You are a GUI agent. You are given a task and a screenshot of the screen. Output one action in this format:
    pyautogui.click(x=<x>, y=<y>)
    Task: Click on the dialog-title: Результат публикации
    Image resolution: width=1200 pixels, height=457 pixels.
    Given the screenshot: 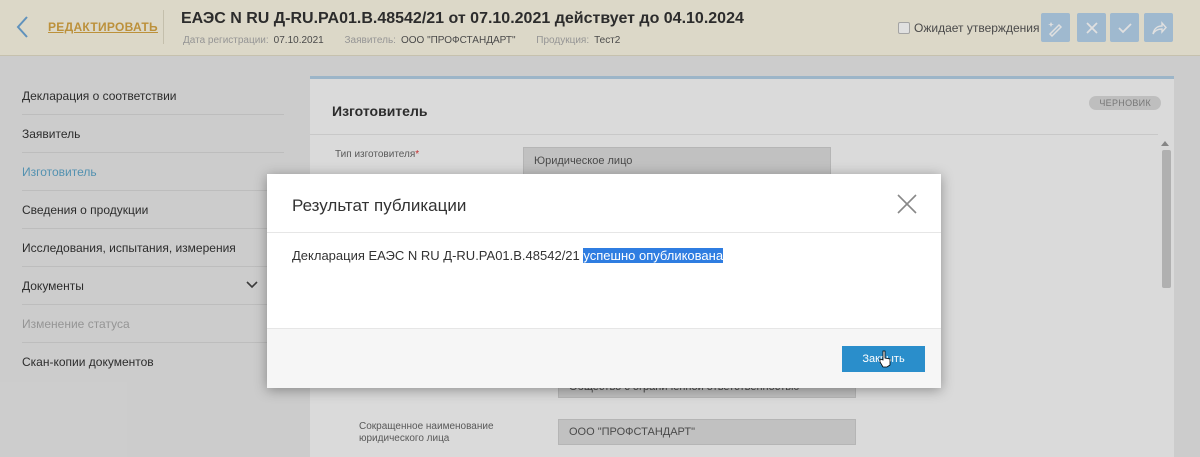 What is the action you would take?
    pyautogui.click(x=379, y=205)
    